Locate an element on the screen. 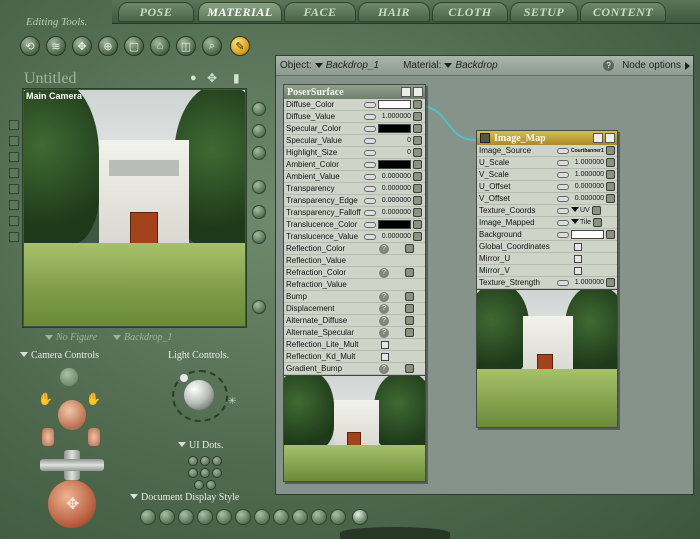 This screenshot has width=700, height=539. node-input-row: Image_Mapped Tile is located at coordinates (547, 223).